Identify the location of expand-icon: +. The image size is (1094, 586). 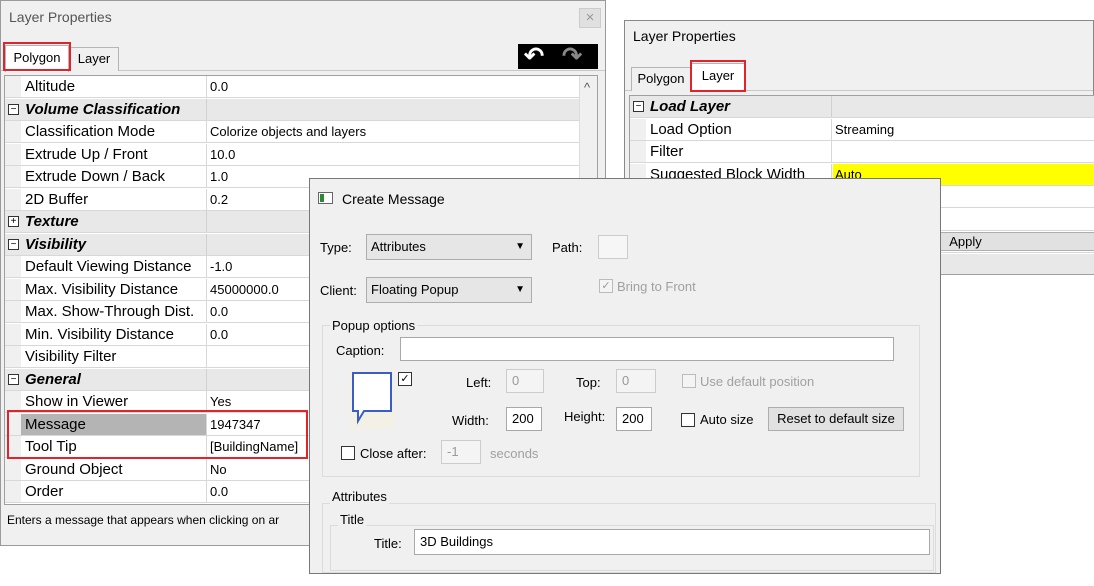
(13, 221).